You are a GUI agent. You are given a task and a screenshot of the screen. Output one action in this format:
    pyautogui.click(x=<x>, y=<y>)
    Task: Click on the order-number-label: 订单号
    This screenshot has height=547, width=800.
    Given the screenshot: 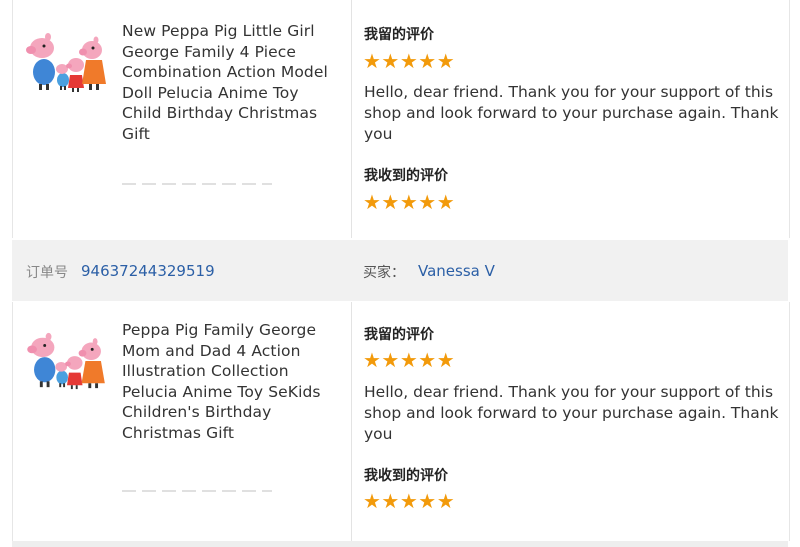 What is the action you would take?
    pyautogui.click(x=47, y=273)
    